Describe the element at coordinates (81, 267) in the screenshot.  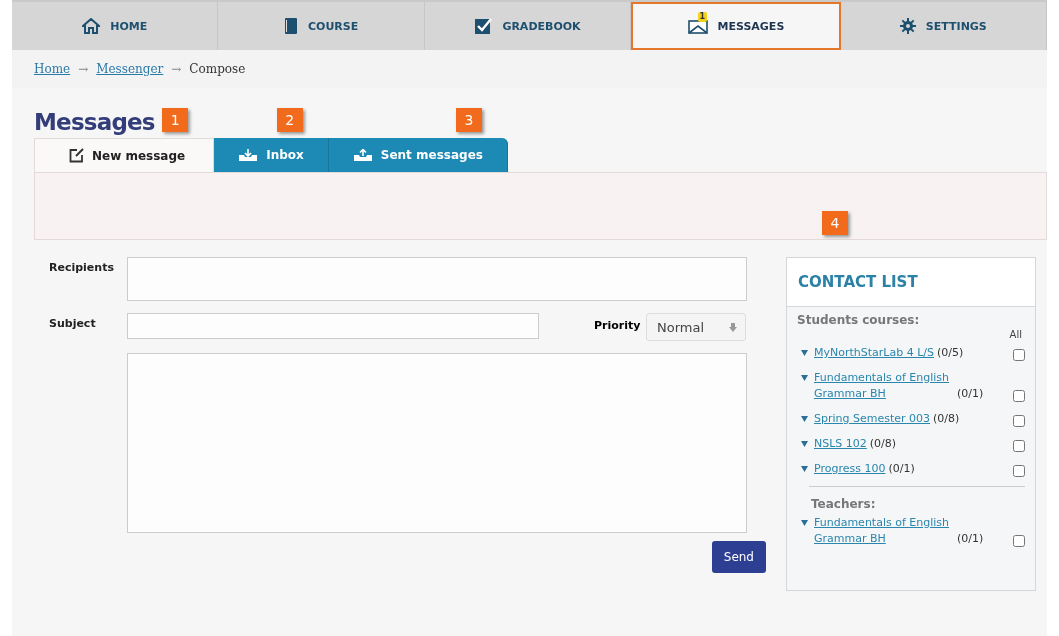
I see `field-label: Recipients` at that location.